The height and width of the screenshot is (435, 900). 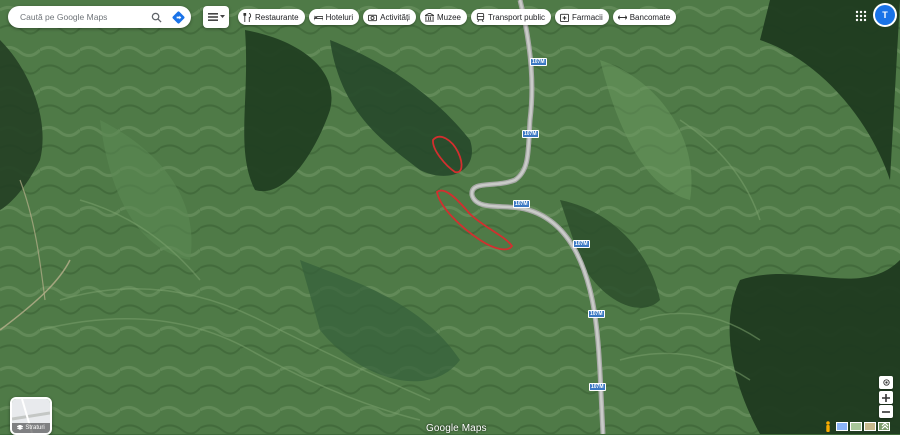 I want to click on directions-icon, so click(x=178, y=17).